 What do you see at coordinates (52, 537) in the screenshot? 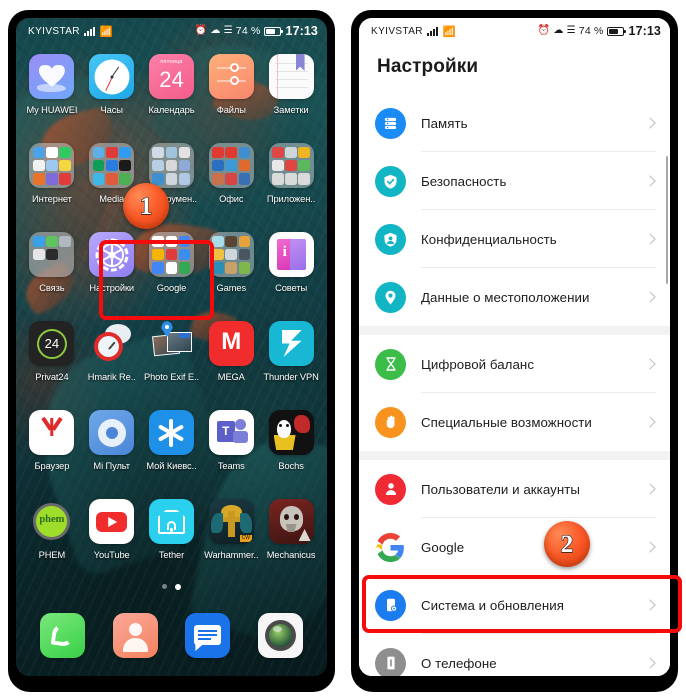
I see `app-cell-phem: phem PHEM` at bounding box center [52, 537].